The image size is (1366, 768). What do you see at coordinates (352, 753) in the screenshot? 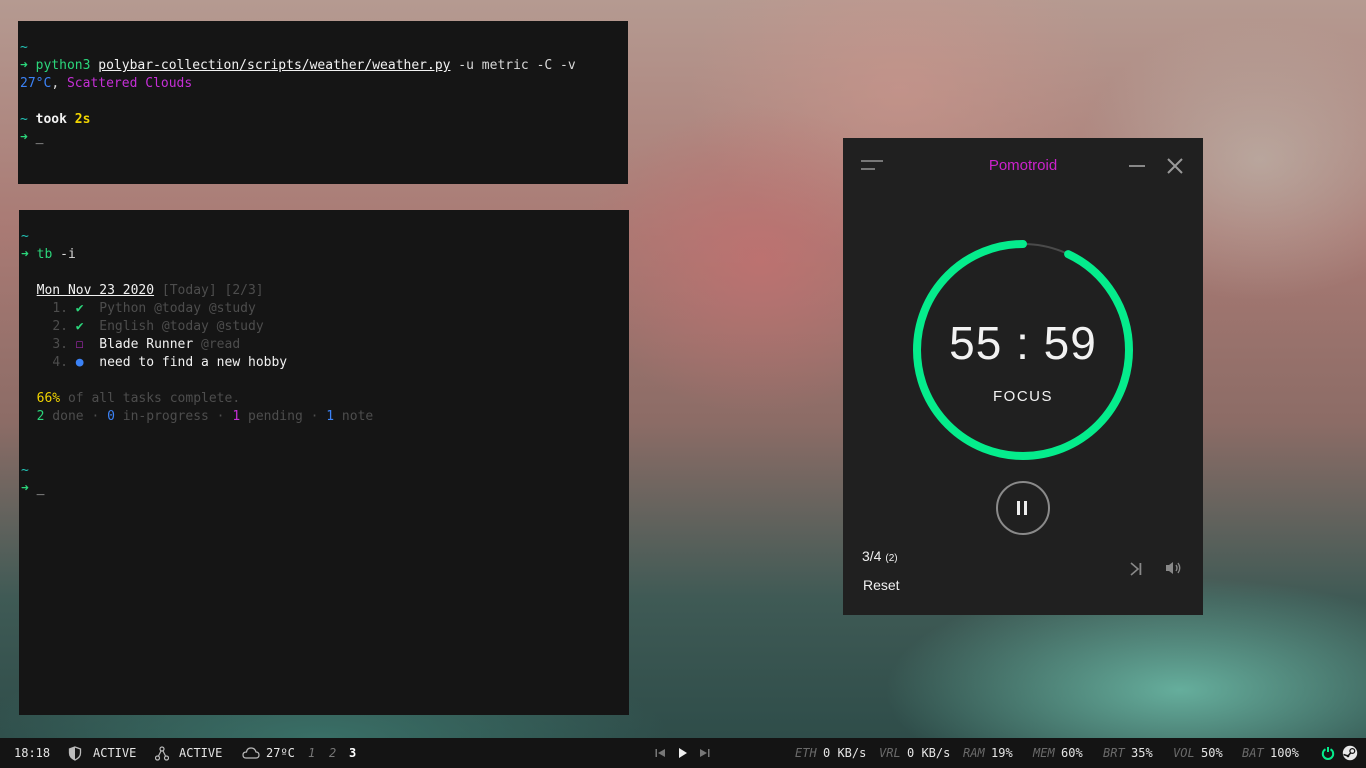
I see `workspace-3-active: 3` at bounding box center [352, 753].